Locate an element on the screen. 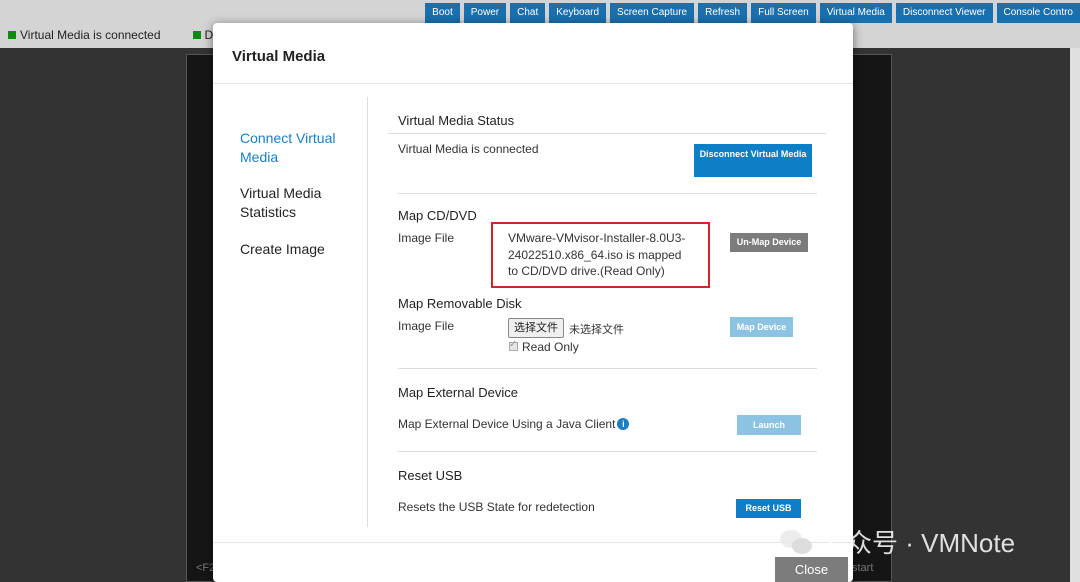 The height and width of the screenshot is (582, 1080). check-icon: ✓ is located at coordinates (513, 344).